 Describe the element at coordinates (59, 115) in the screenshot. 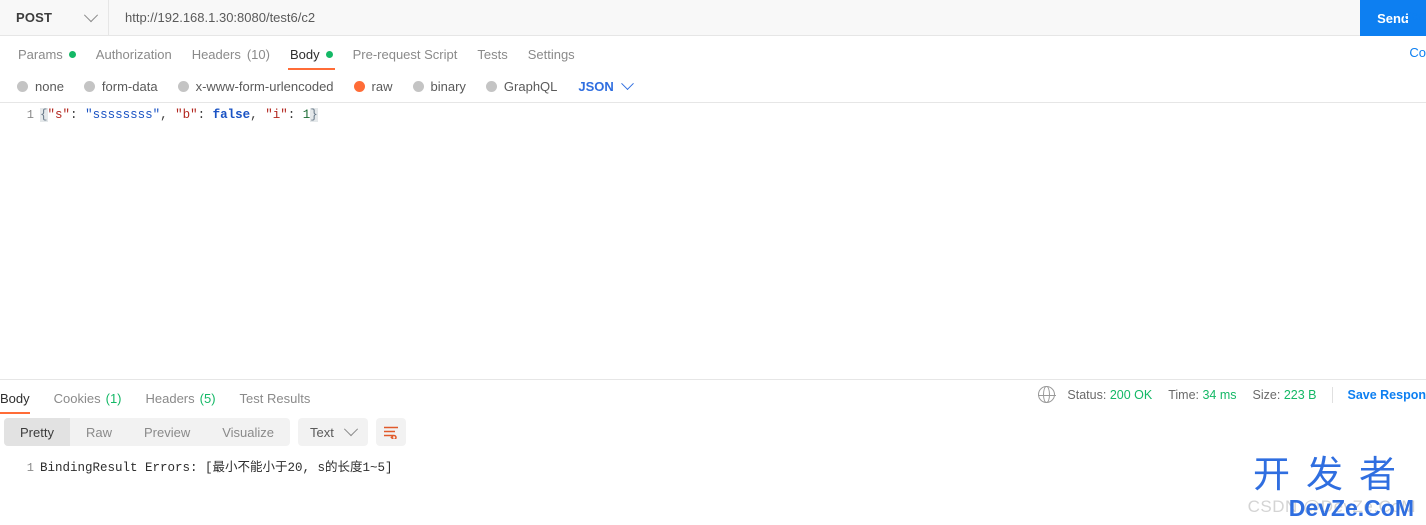

I see `json-token-key: "s"` at that location.